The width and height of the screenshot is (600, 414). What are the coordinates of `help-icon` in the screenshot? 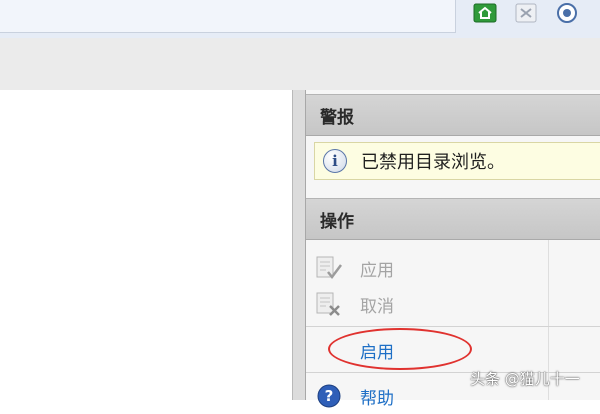 It's located at (567, 13).